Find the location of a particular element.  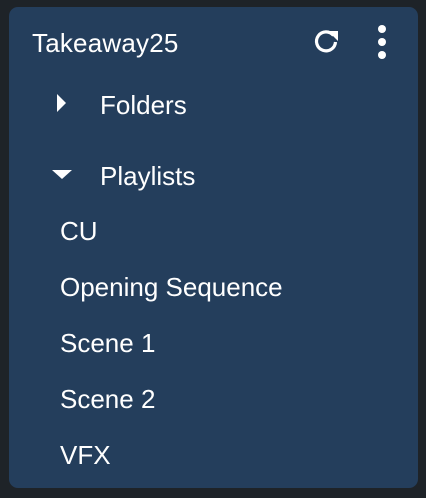

playlist-item-cu: CU is located at coordinates (213, 238).